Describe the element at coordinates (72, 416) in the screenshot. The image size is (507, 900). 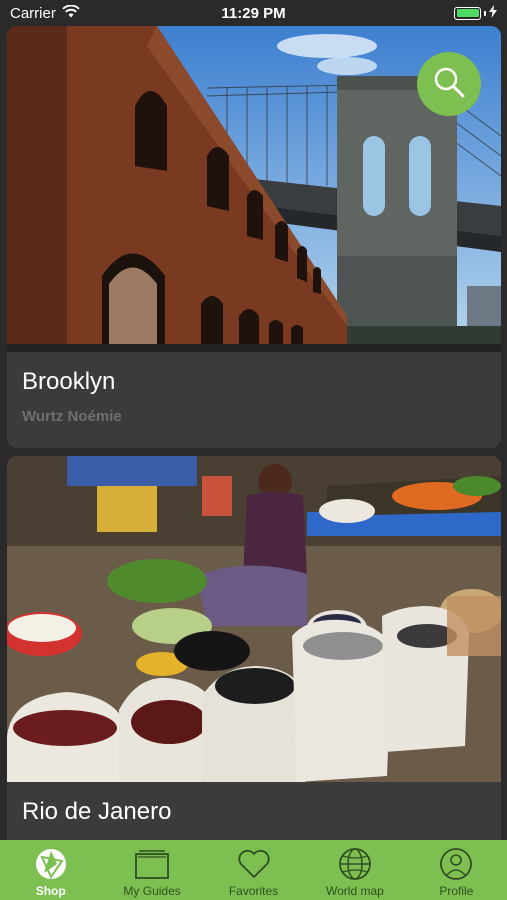
I see `guide-author: Wurtz Noémie` at that location.